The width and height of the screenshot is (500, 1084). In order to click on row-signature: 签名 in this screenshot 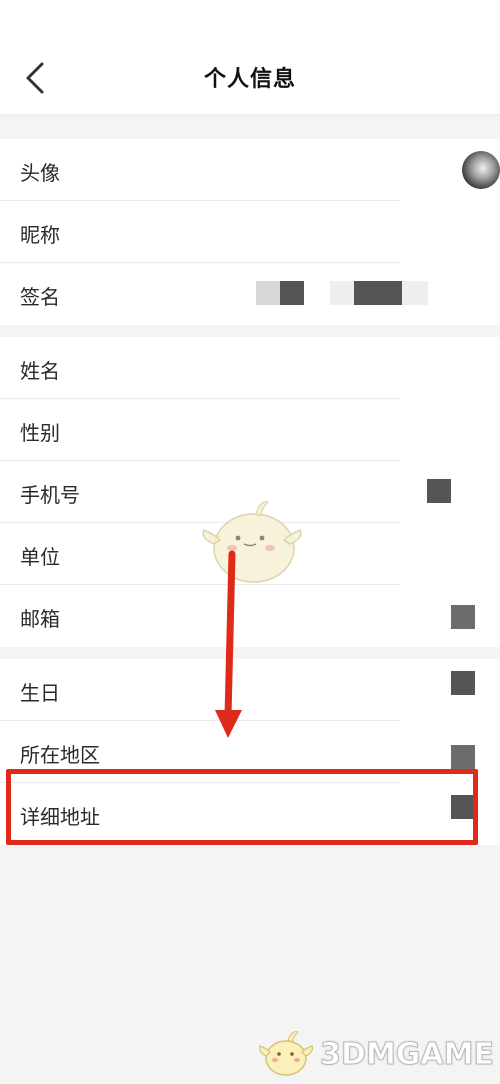, I will do `click(250, 294)`.